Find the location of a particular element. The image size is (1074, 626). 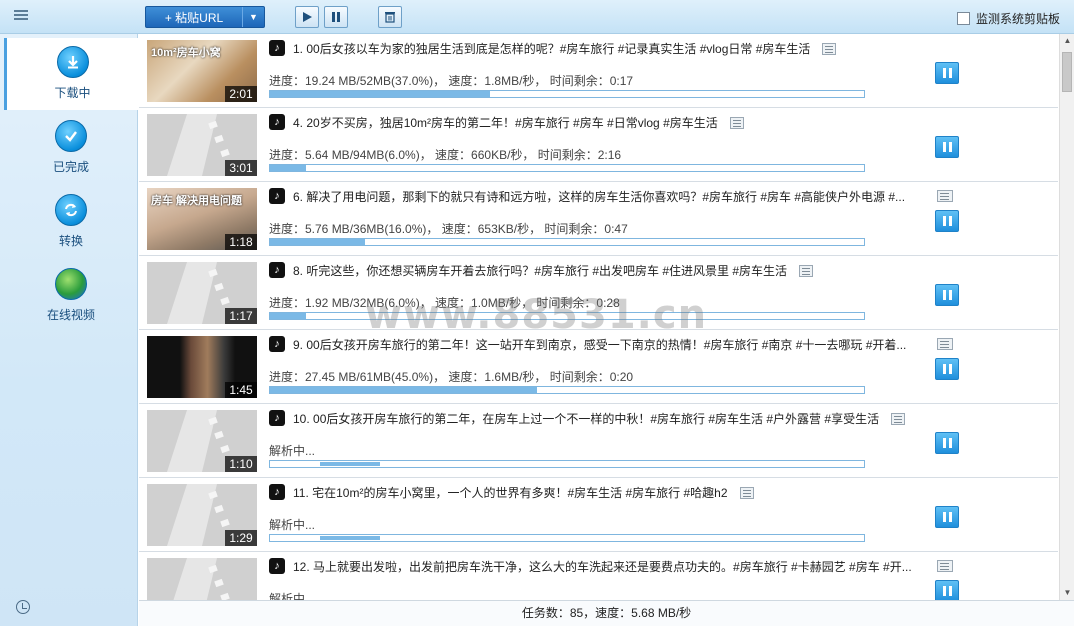

paste-url-button: + 粘贴URL ▼ is located at coordinates (205, 17).